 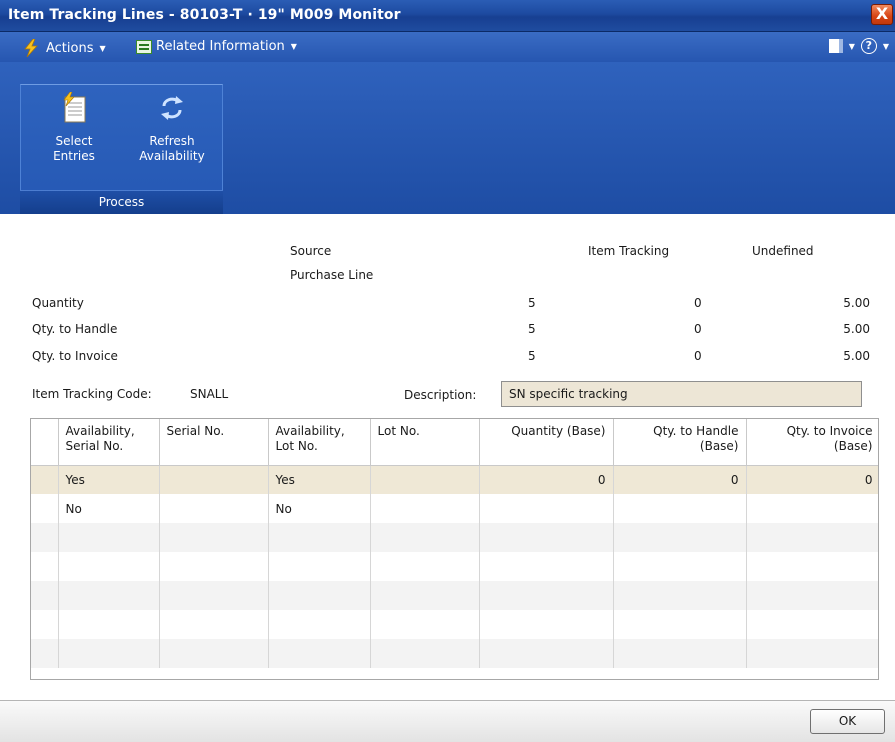 What do you see at coordinates (680, 442) in the screenshot?
I see `col-qty-to-handle-base: Qty. to Handle (Base)` at bounding box center [680, 442].